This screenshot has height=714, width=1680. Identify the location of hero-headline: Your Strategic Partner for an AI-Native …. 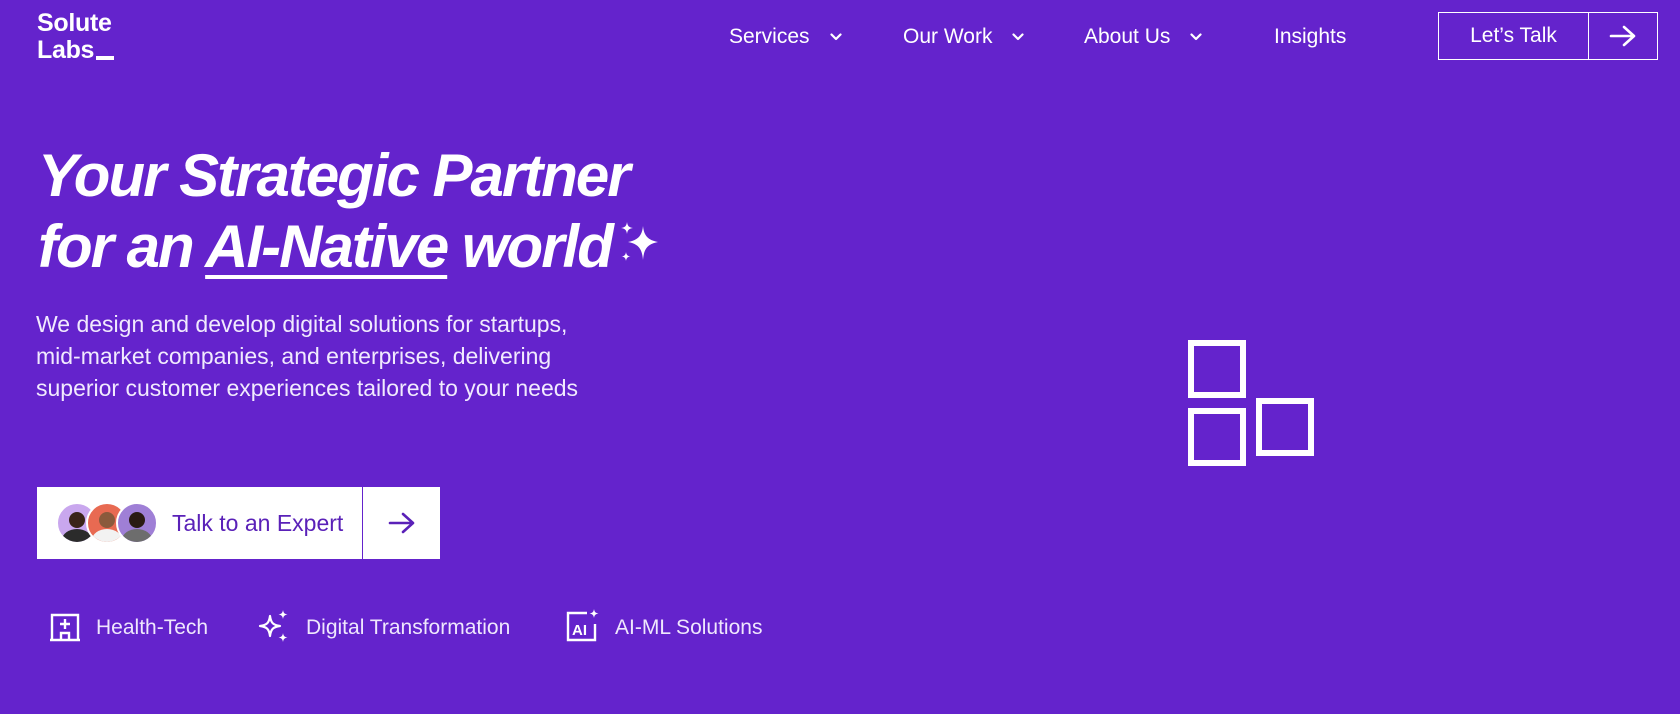
(349, 213).